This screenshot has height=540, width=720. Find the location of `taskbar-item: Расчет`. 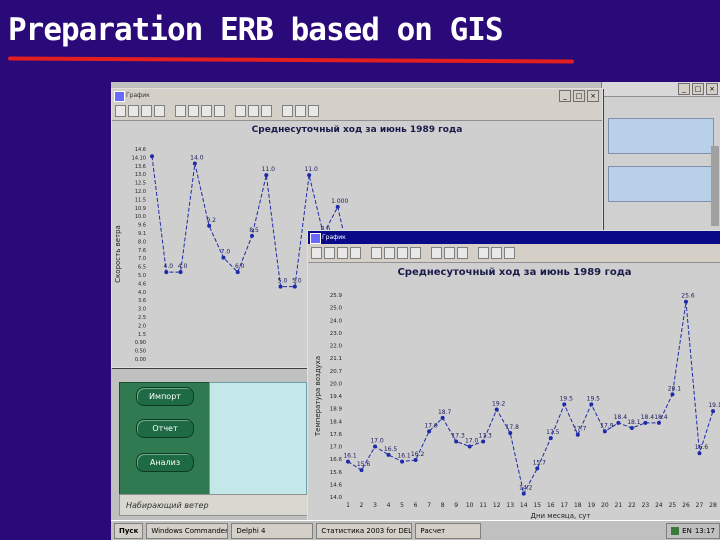

taskbar-item: Расчет is located at coordinates (448, 530).